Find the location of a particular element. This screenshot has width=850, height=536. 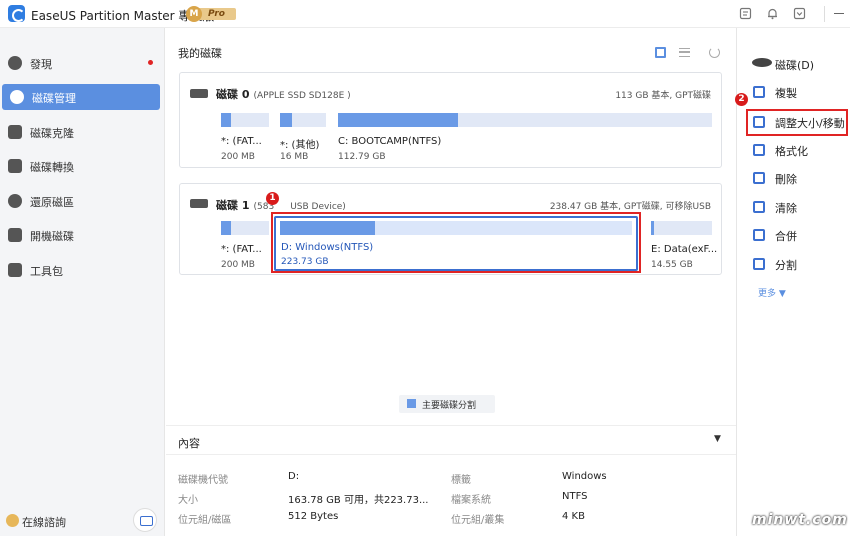

sidebar-item-label: 磁碟管理 is located at coordinates (54, 98).